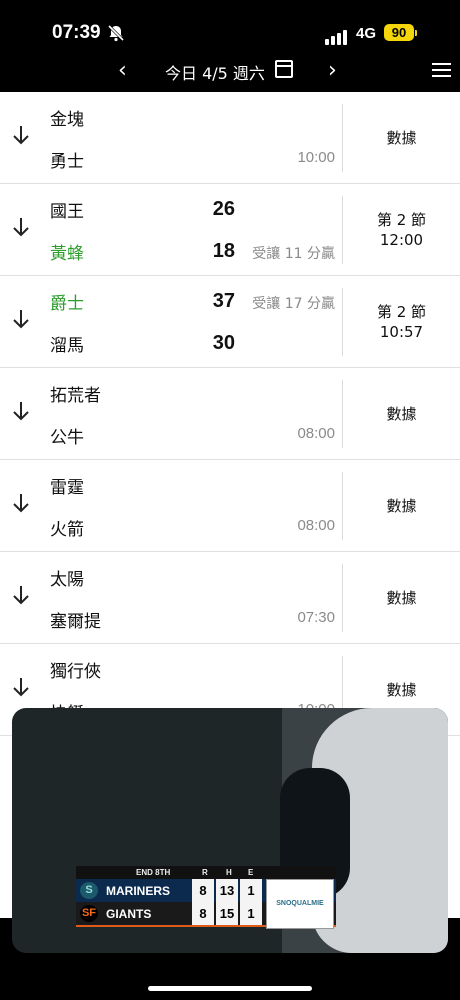 The image size is (460, 1000). I want to click on away-team: 拓荒者, so click(75, 396).